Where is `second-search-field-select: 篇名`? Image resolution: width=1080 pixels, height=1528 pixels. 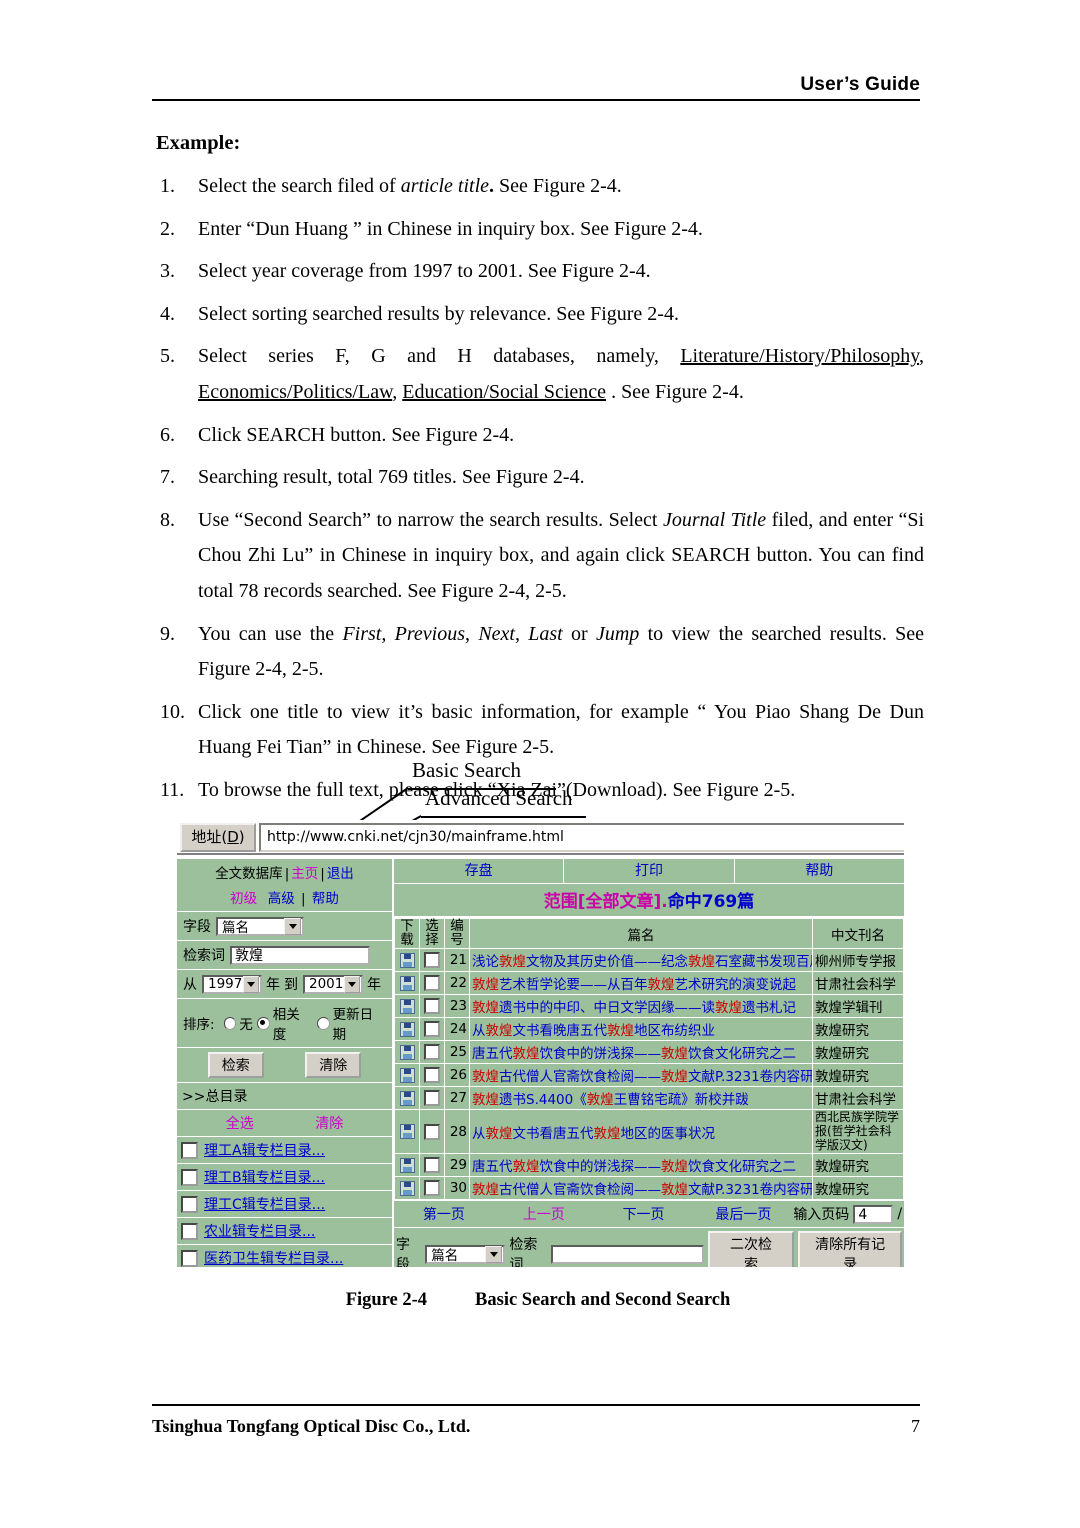
second-search-field-select: 篇名 is located at coordinates (465, 1254).